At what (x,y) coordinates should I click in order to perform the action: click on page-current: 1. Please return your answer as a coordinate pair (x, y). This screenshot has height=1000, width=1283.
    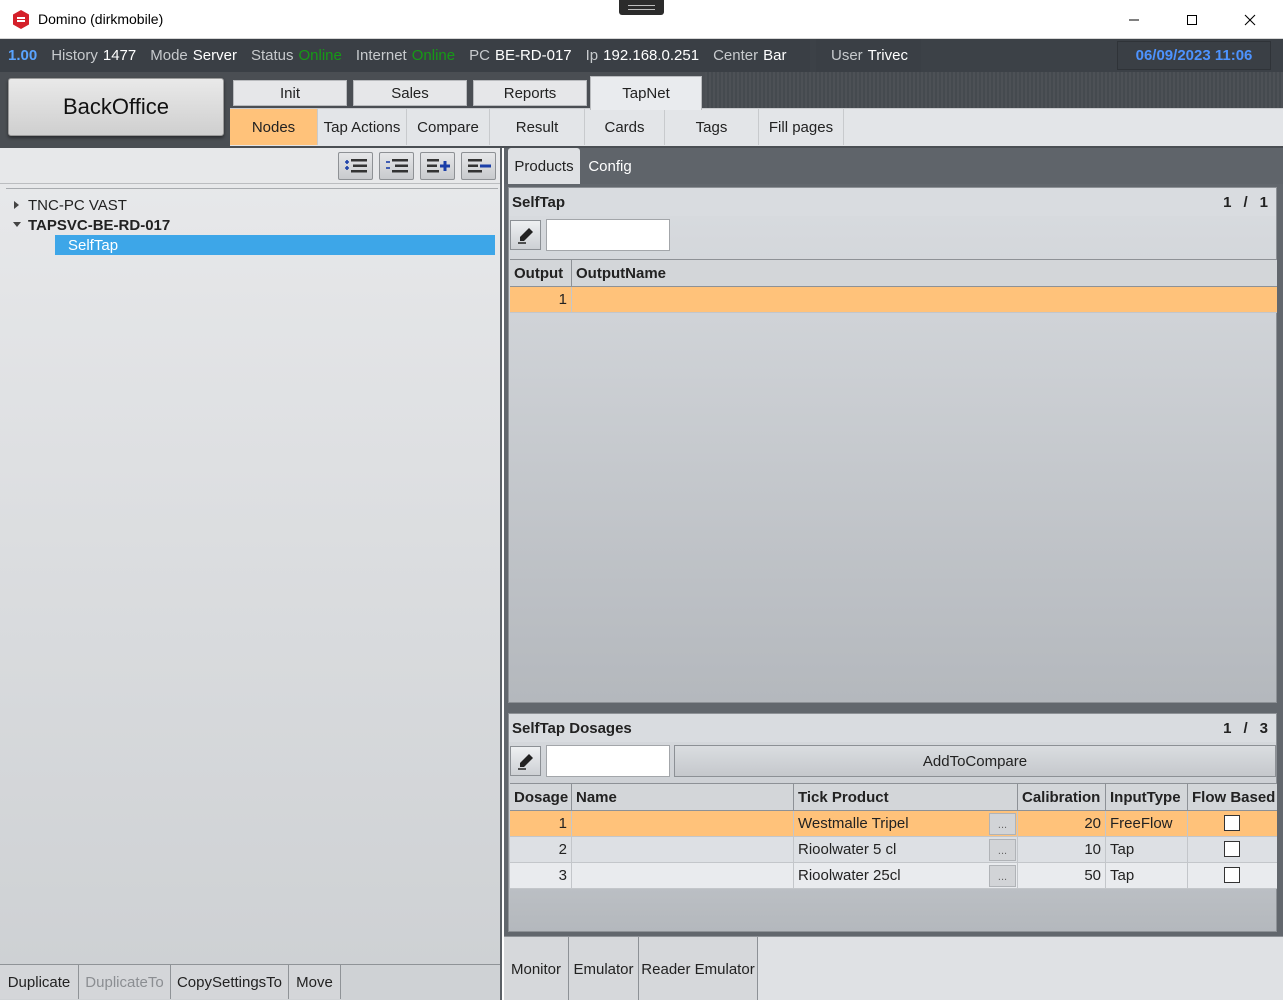
    Looking at the image, I should click on (1227, 202).